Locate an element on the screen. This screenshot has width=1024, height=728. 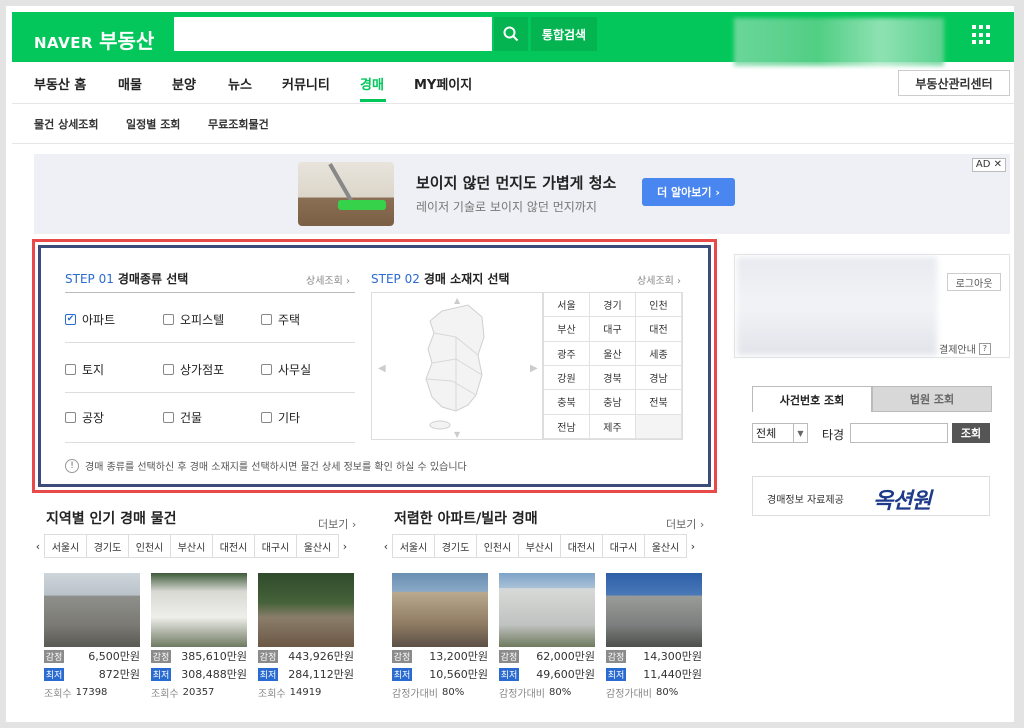
ratio-value: 80% is located at coordinates (453, 692).